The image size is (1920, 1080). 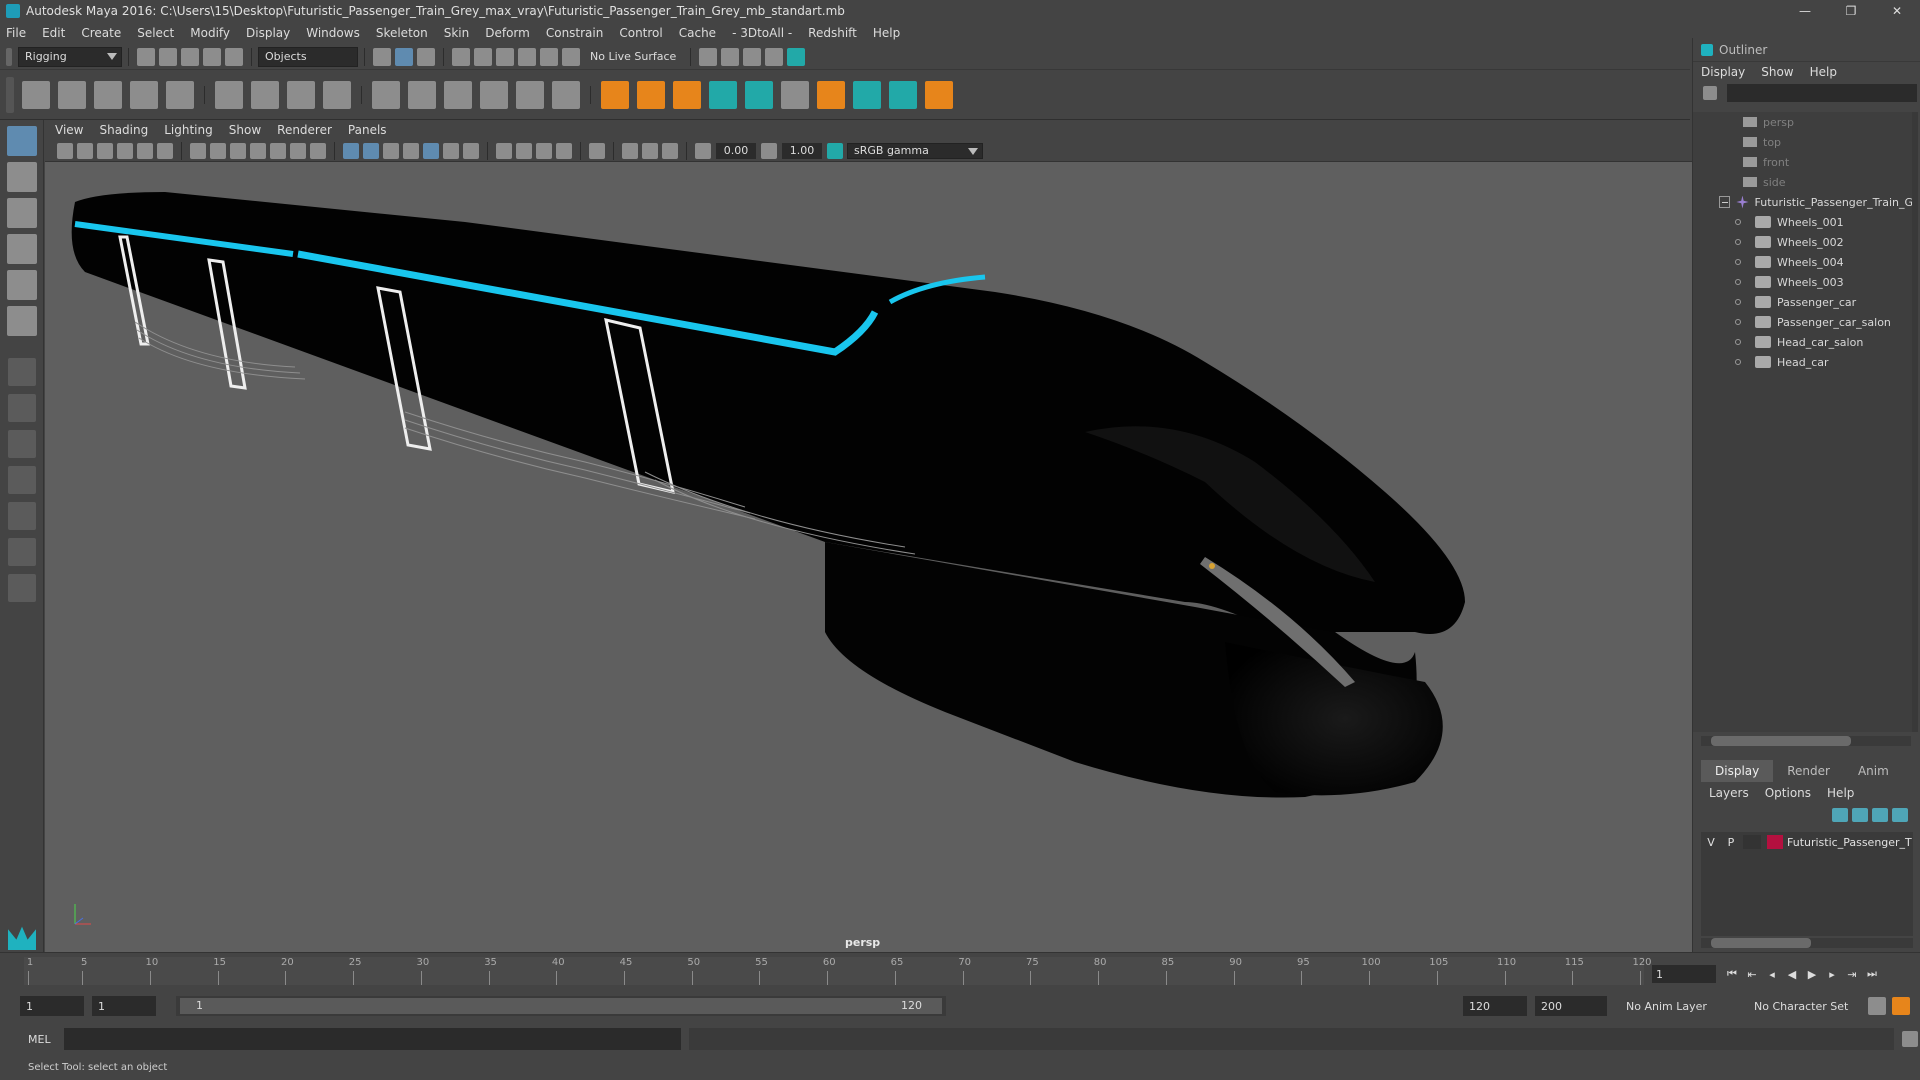 I want to click on step-back-frame-button: ◂, so click(x=1772, y=974).